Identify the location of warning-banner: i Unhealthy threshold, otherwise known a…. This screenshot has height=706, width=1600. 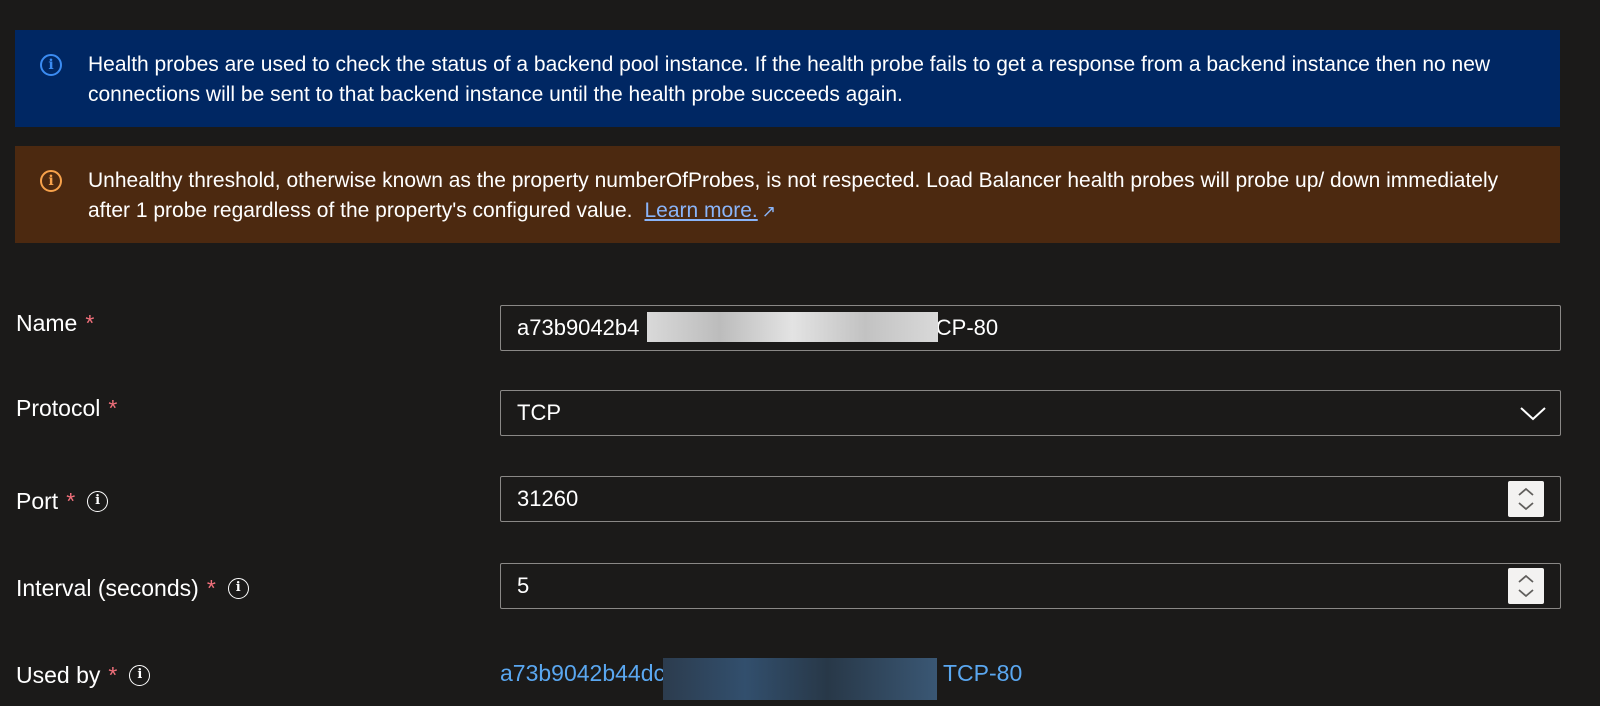
(787, 194).